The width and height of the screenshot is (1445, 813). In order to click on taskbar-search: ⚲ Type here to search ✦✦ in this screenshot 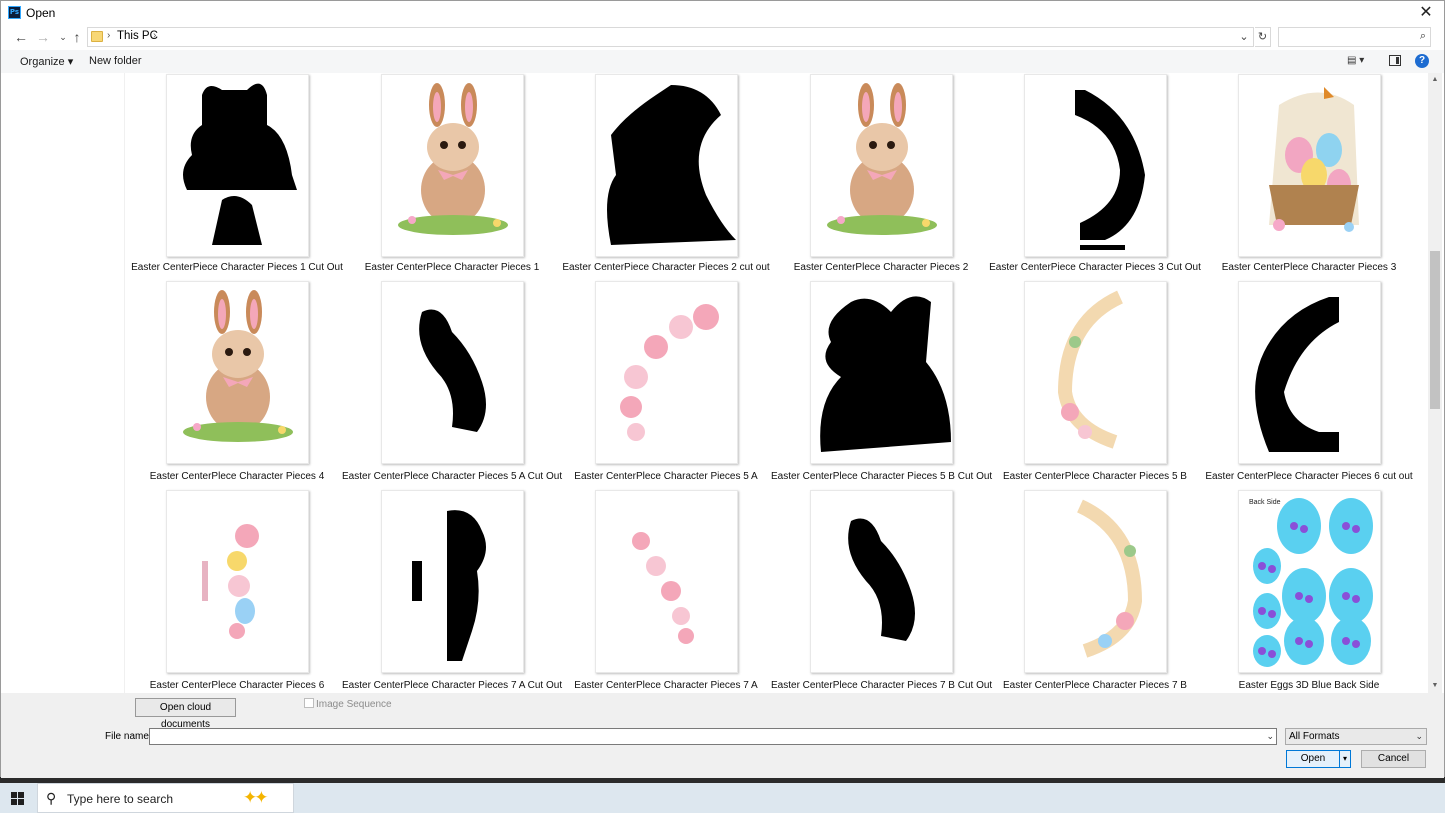, I will do `click(165, 798)`.